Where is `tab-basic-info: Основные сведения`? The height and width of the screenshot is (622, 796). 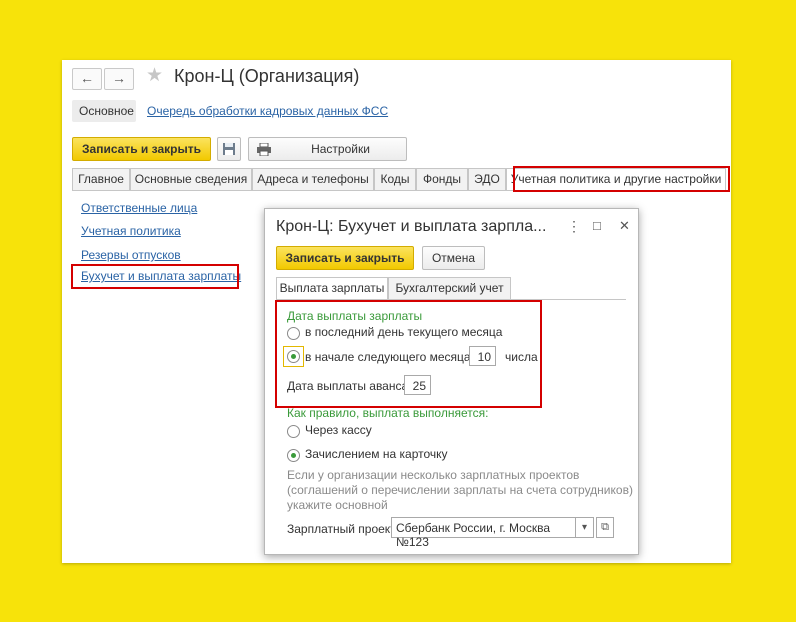 tab-basic-info: Основные сведения is located at coordinates (191, 179).